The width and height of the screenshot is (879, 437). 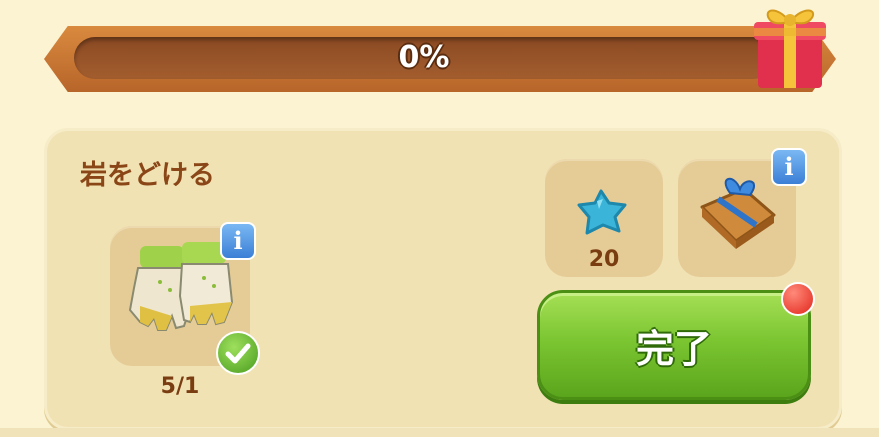 What do you see at coordinates (424, 57) in the screenshot?
I see `progress-label: 0%` at bounding box center [424, 57].